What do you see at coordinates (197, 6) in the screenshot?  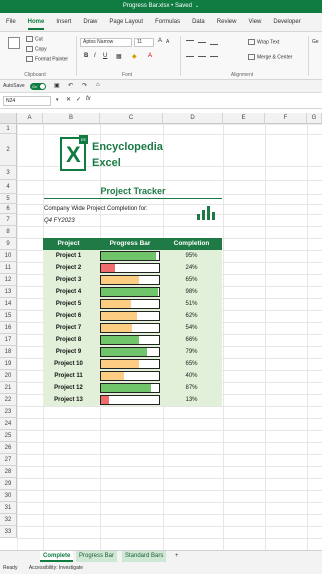 I see `chevron-down-icon: ⌄` at bounding box center [197, 6].